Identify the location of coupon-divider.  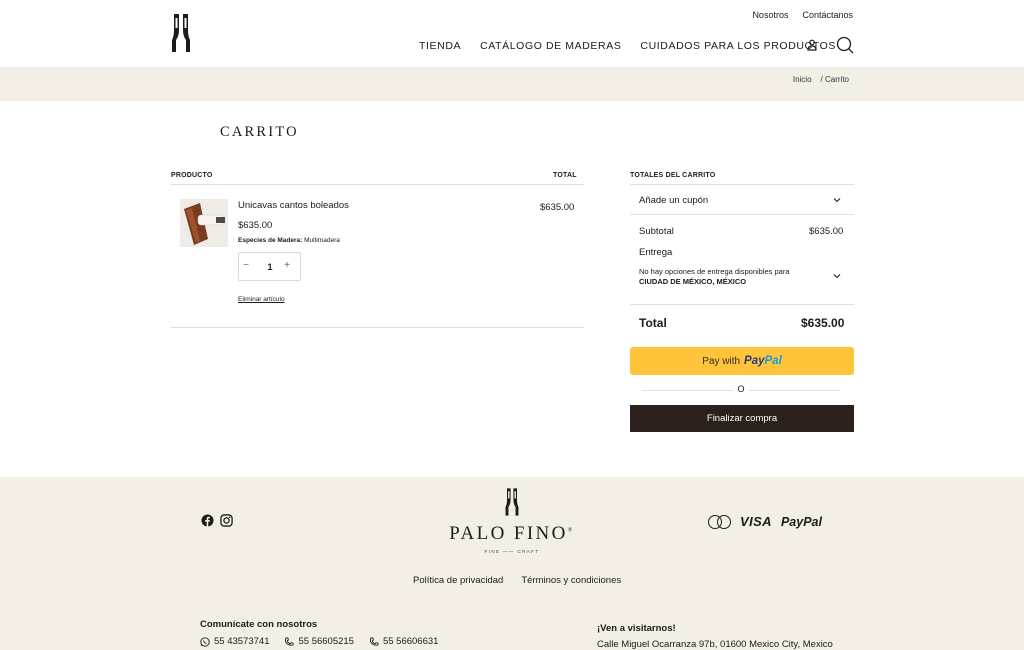
(742, 214).